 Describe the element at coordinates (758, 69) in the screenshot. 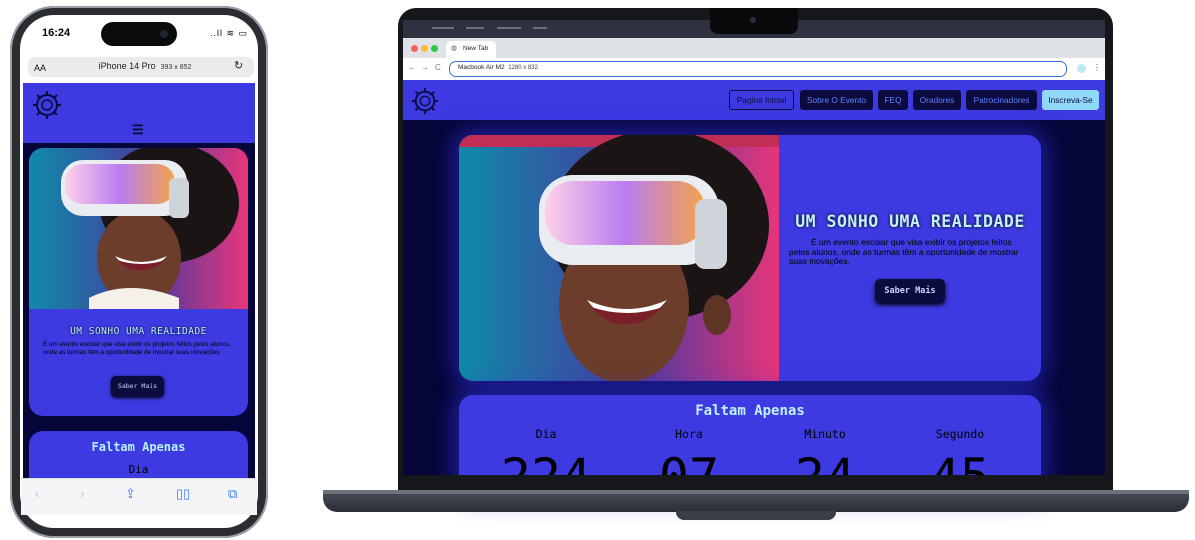

I see `address-bar` at that location.